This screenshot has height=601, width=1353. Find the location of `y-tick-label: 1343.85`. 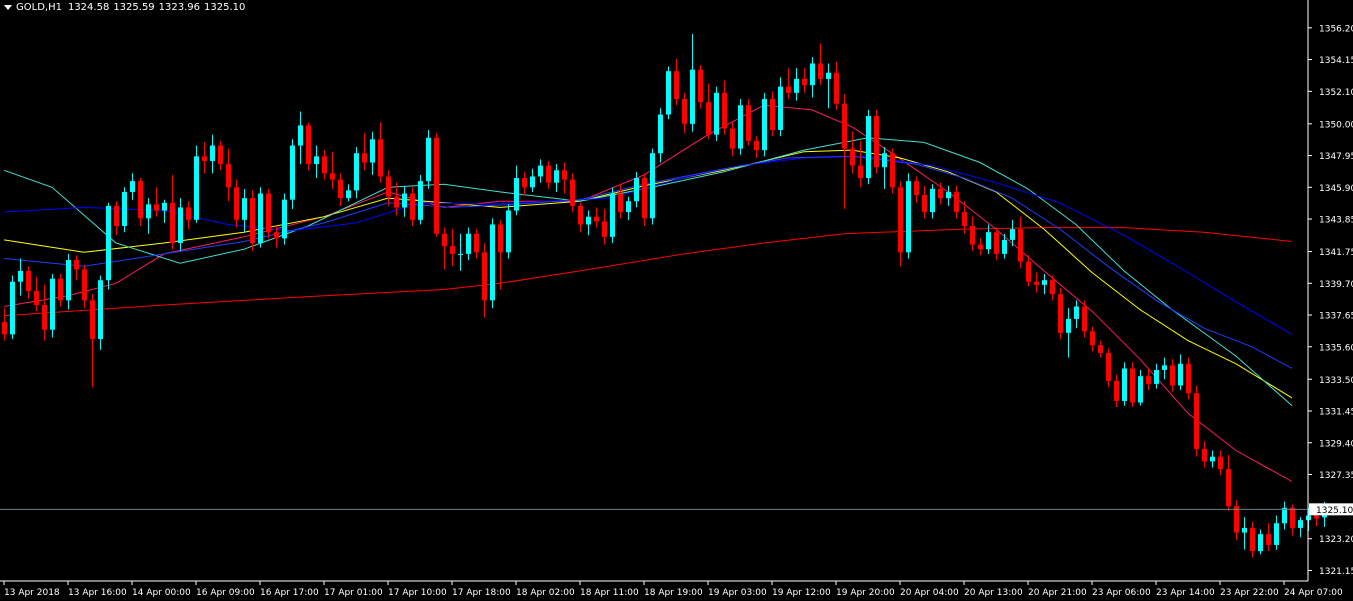

y-tick-label: 1343.85 is located at coordinates (1336, 221).